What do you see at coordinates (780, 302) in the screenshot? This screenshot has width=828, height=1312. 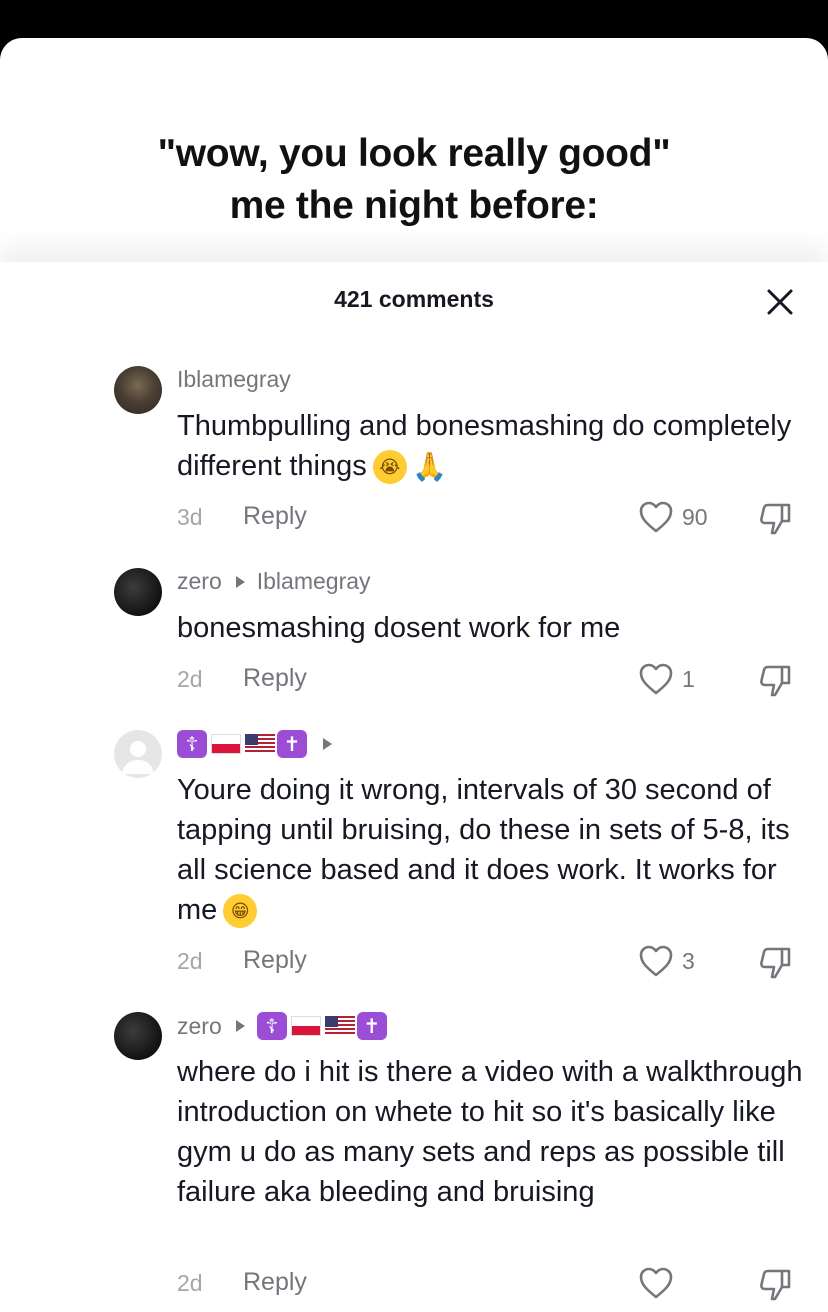 I see `close-icon` at bounding box center [780, 302].